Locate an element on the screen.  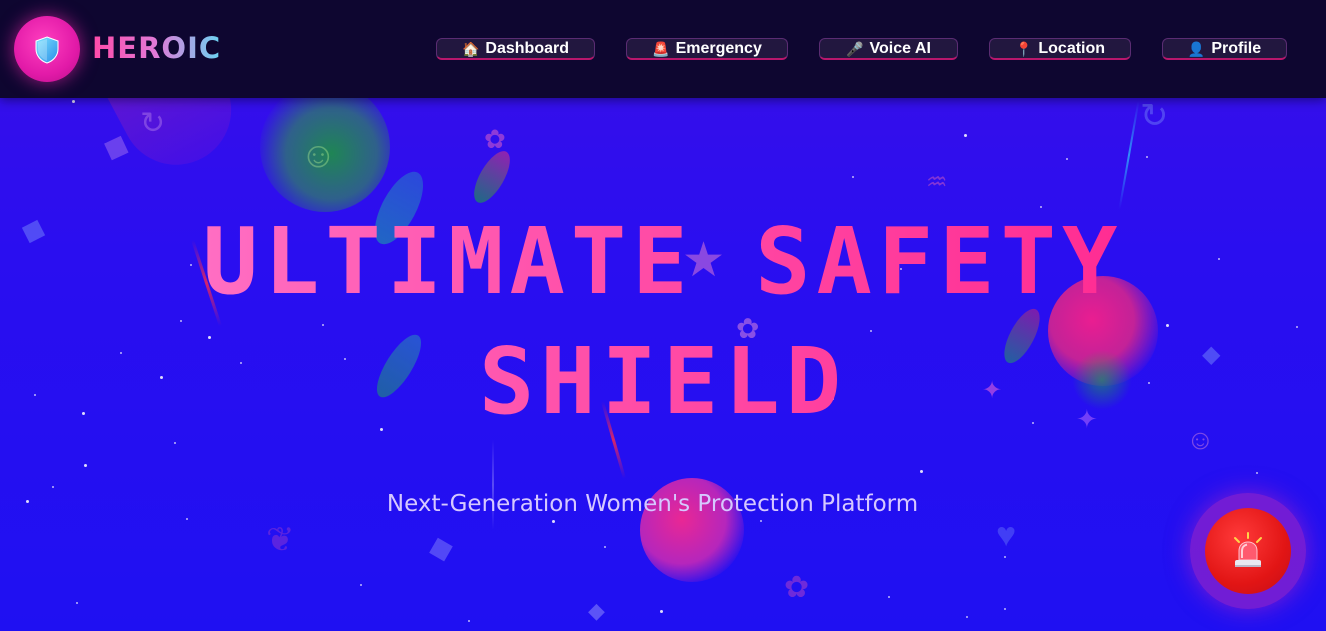
nav-emergency-button: 🚨 Emergency is located at coordinates (707, 49).